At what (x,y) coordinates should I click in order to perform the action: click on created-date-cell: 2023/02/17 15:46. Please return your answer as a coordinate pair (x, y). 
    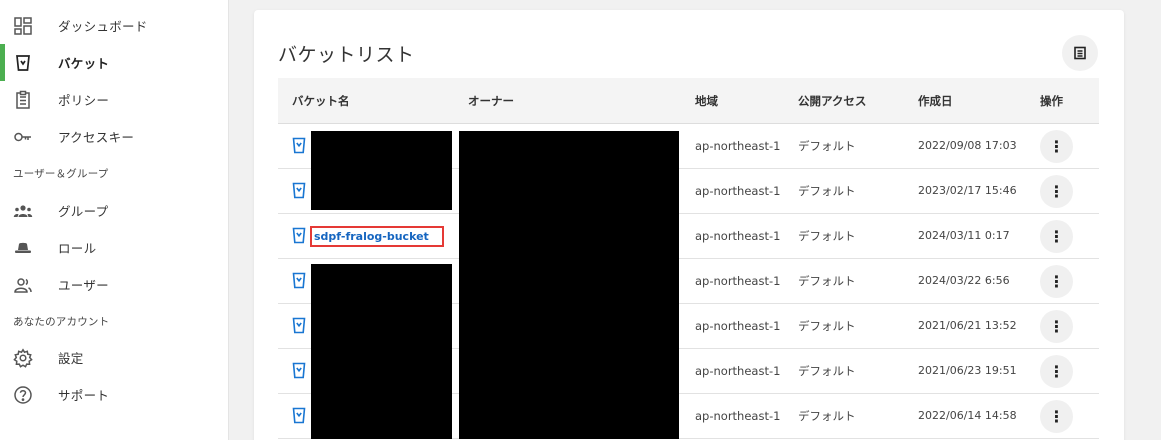
    Looking at the image, I should click on (967, 190).